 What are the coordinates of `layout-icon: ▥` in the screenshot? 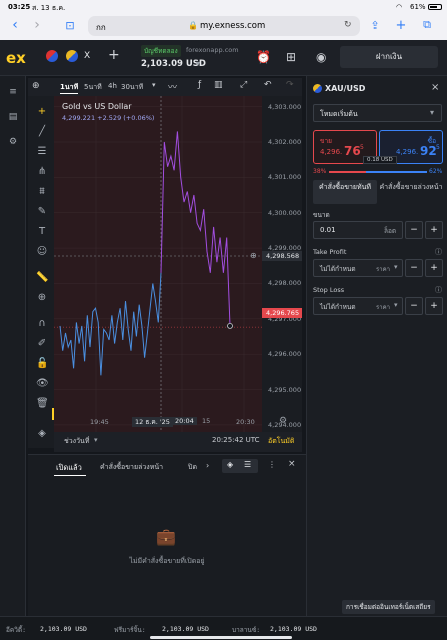 It's located at (218, 85).